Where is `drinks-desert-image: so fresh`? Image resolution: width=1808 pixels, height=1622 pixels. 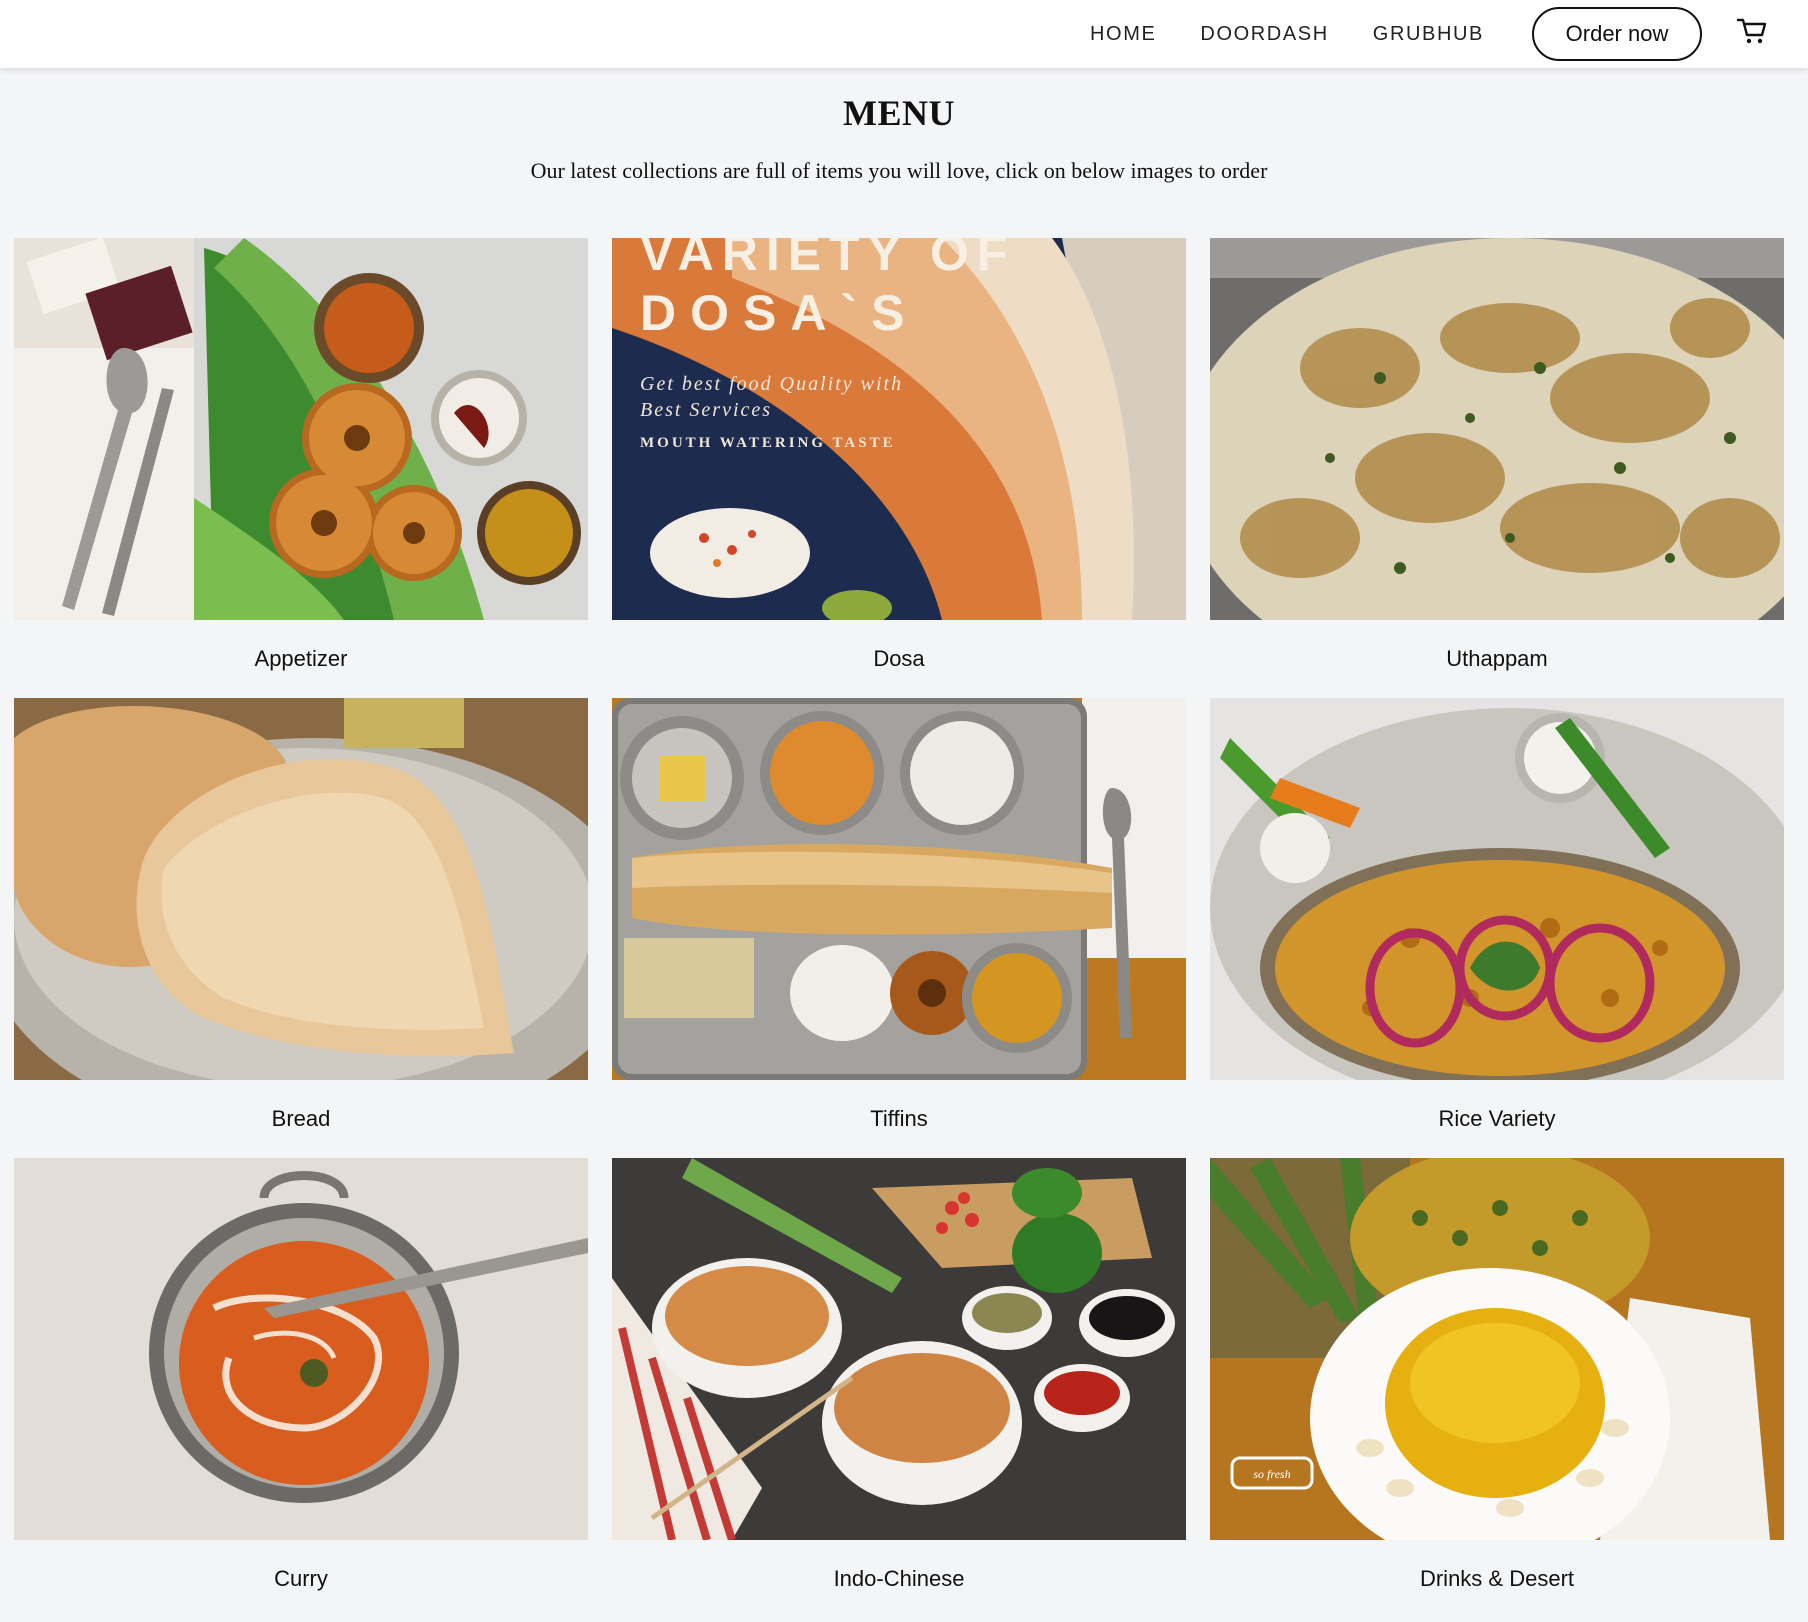 drinks-desert-image: so fresh is located at coordinates (1497, 1349).